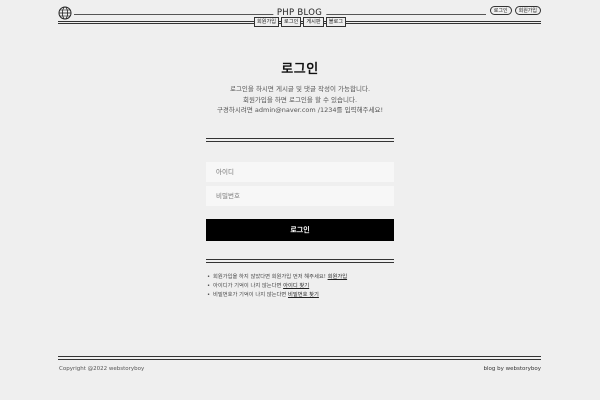 The image size is (600, 400). Describe the element at coordinates (299, 358) in the screenshot. I see `footer-divider` at that location.